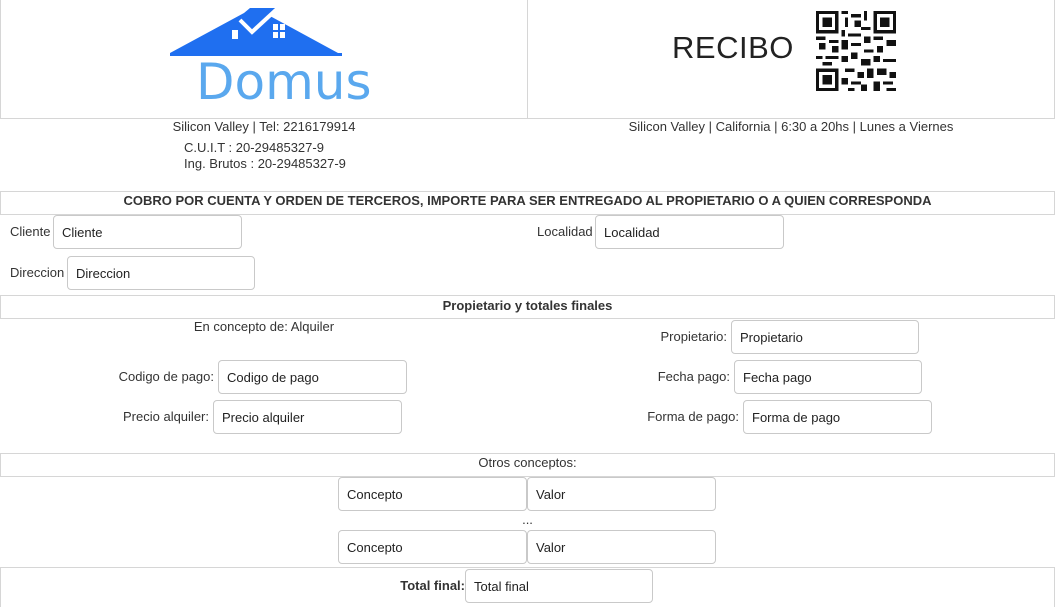  I want to click on direccion-label: Direccion, so click(37, 272).